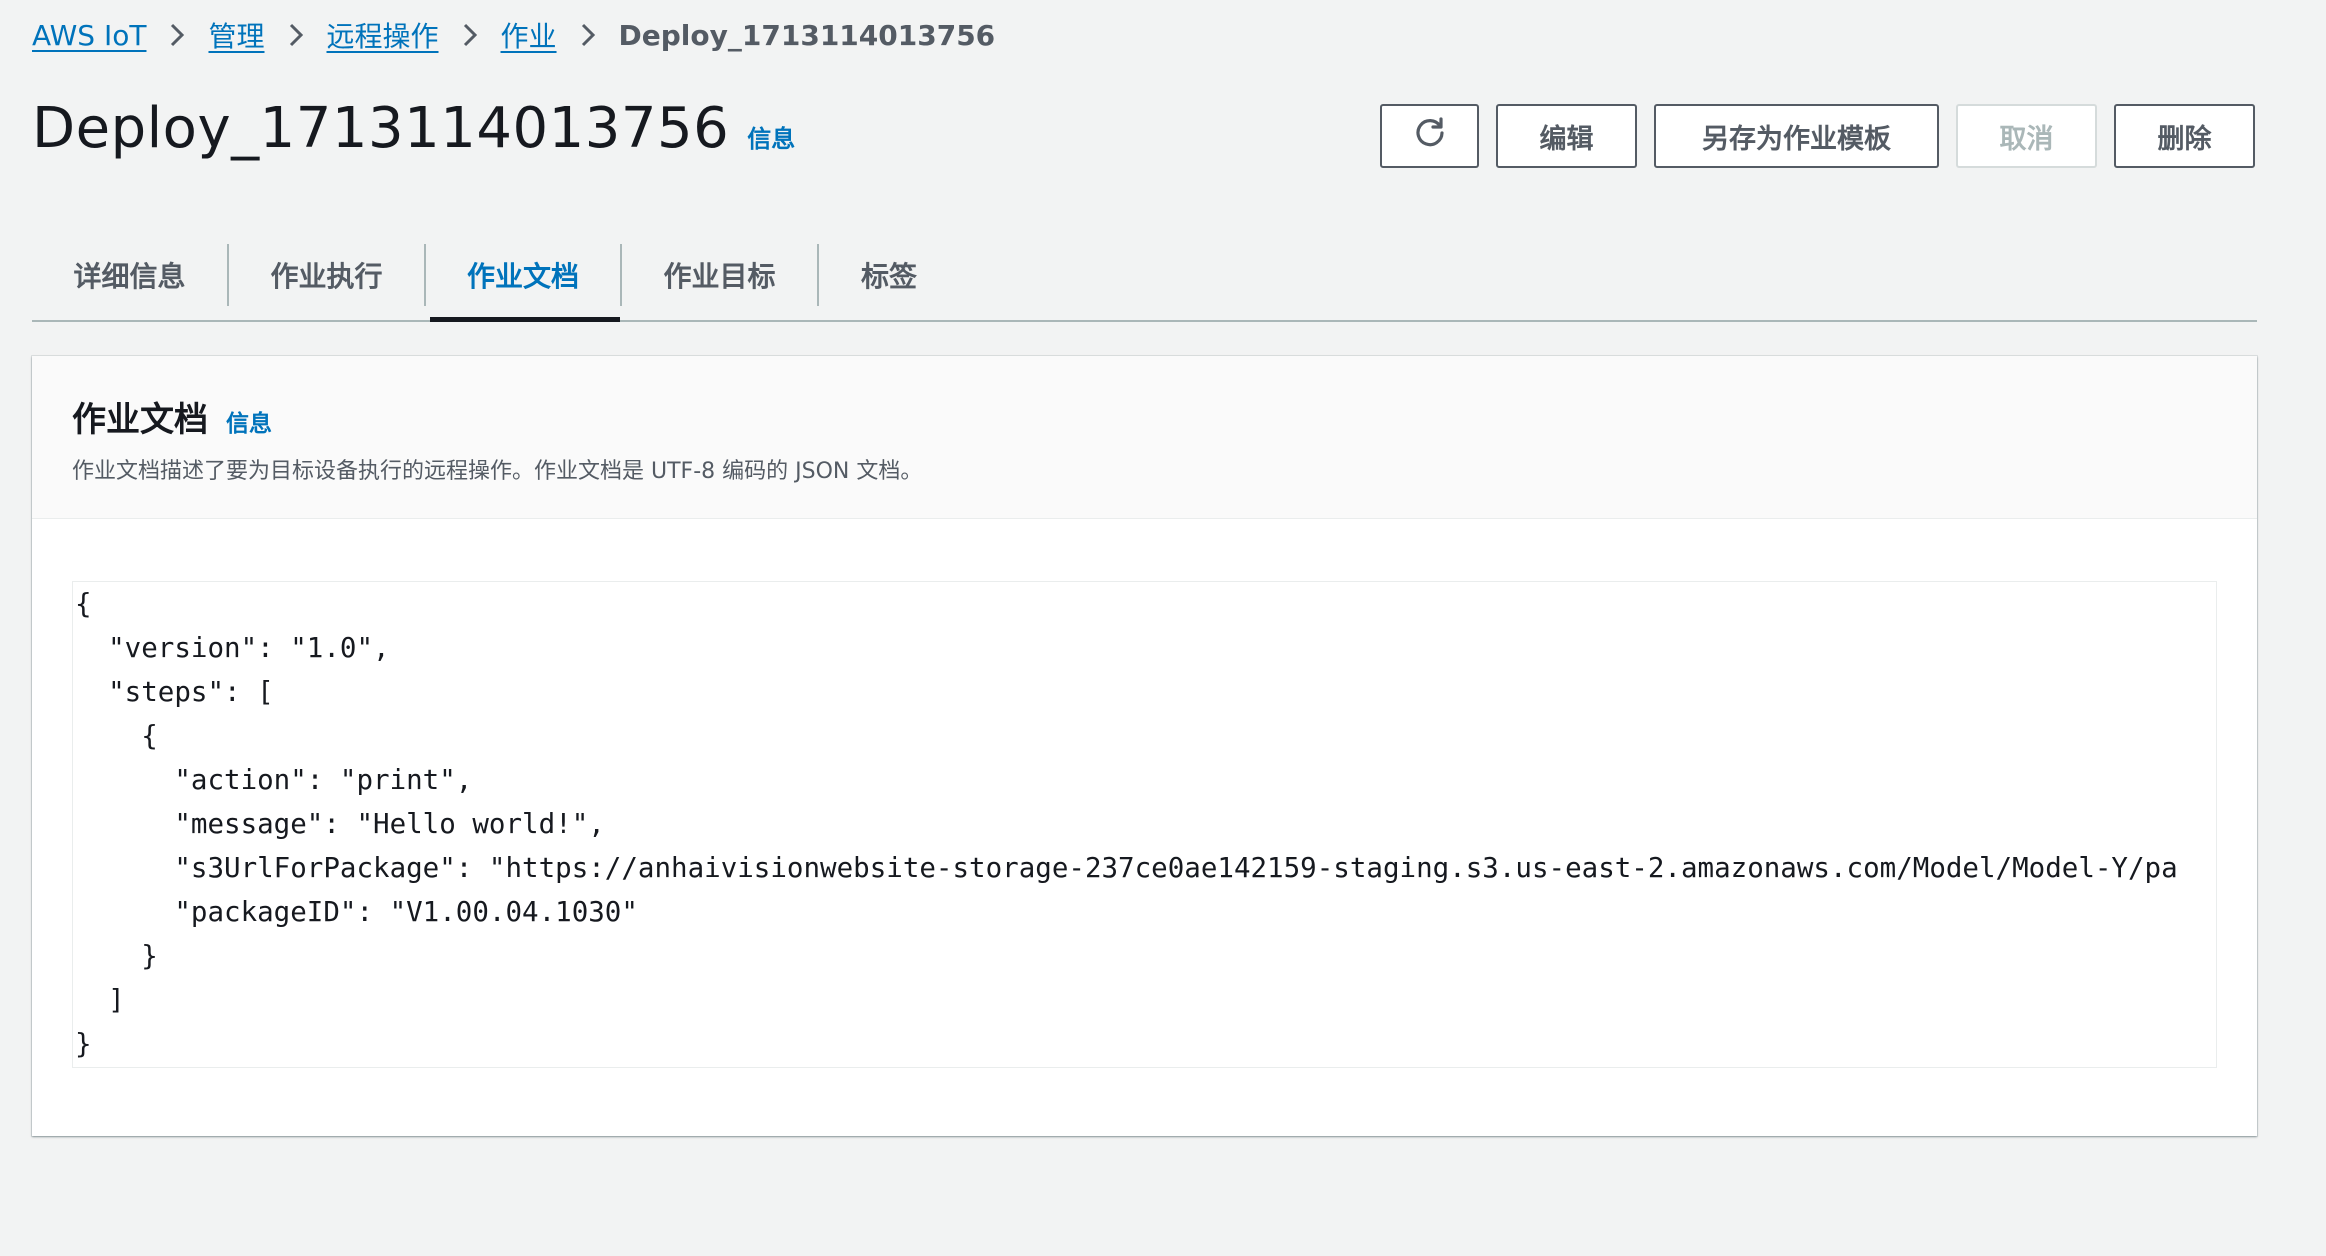  I want to click on breadcrumb-link-manage: 管理, so click(236, 35).